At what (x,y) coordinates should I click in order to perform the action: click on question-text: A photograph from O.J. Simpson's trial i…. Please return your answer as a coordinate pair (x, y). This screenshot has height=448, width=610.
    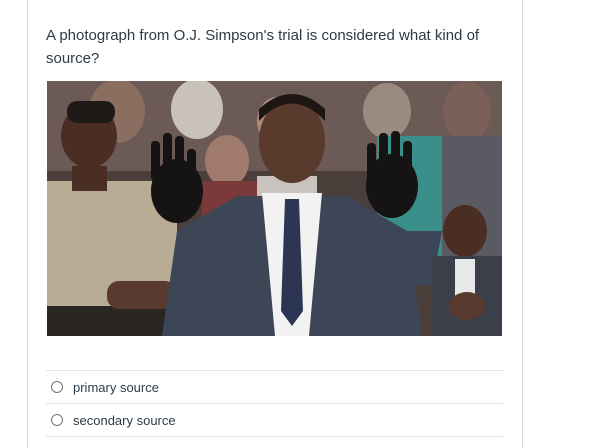
    Looking at the image, I should click on (263, 47).